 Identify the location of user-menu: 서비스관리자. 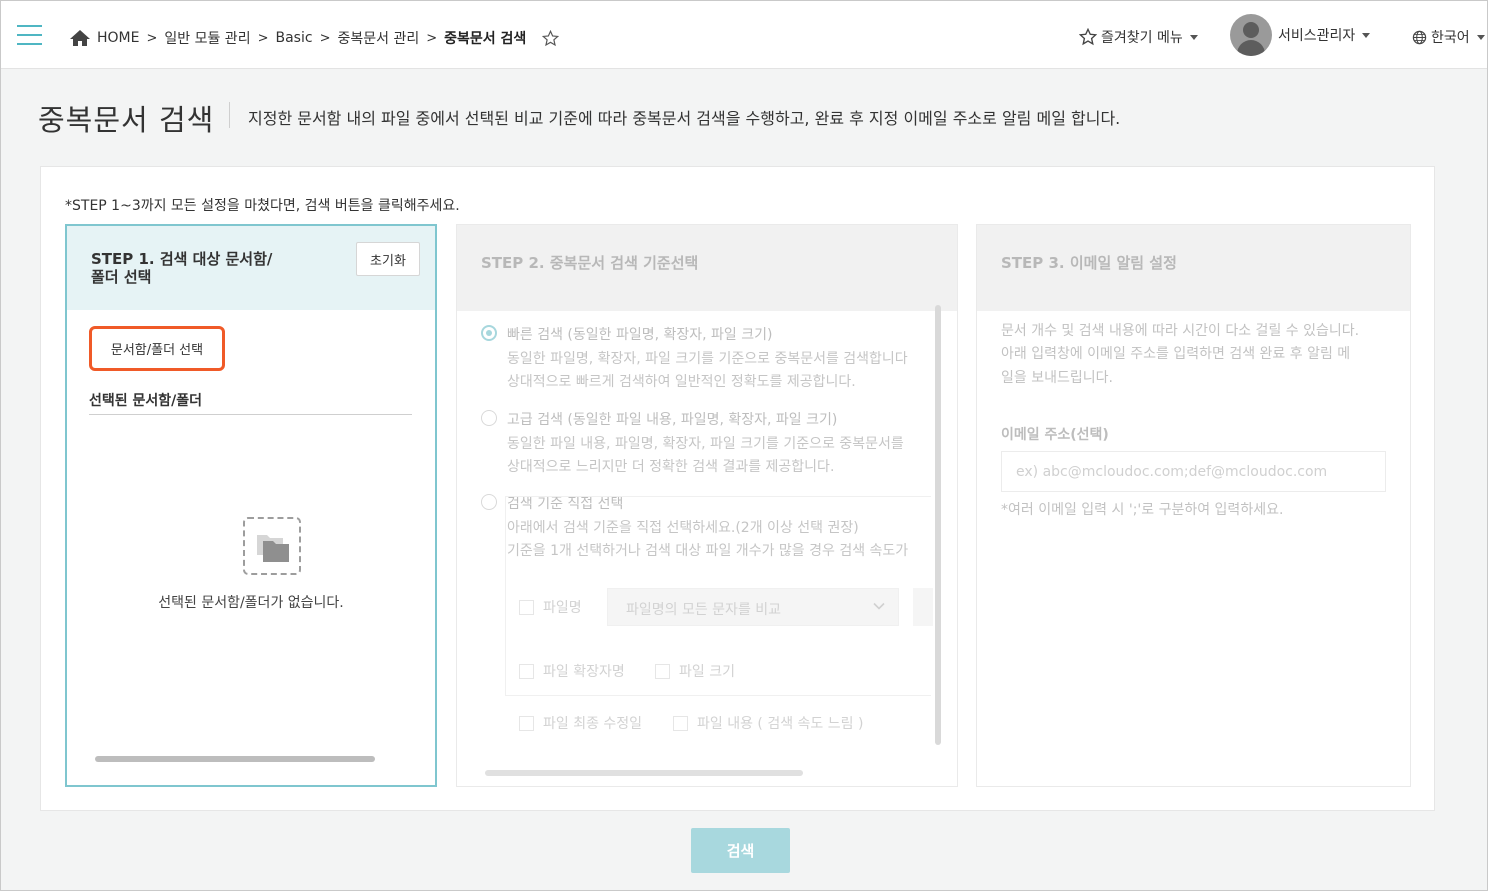
(1300, 35).